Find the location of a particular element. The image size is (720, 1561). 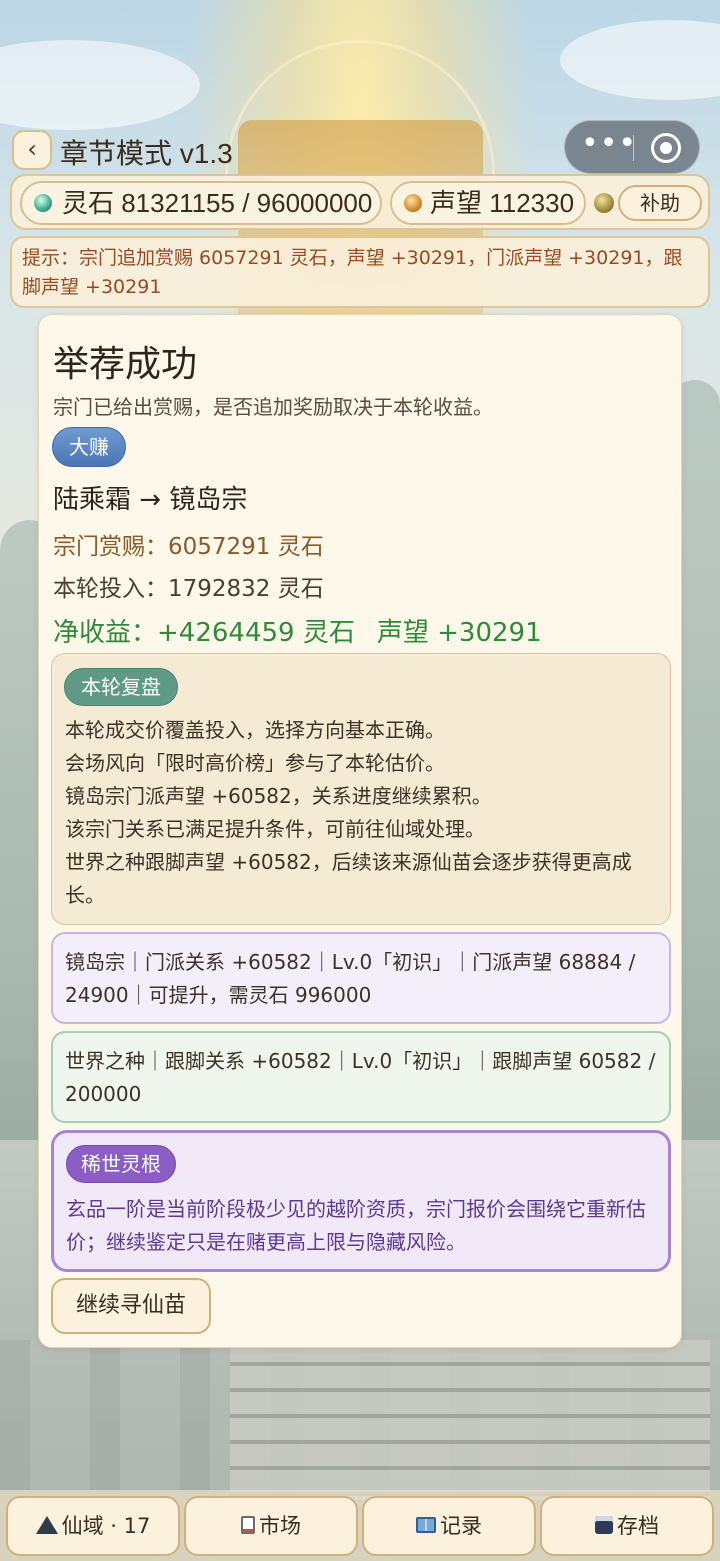

profit-badge: 大赚 is located at coordinates (89, 447).